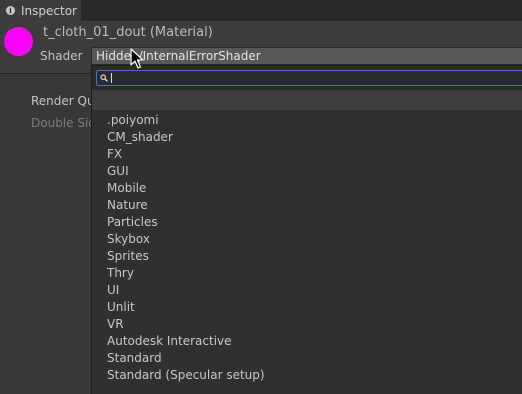 The image size is (522, 394). I want to click on tab-inspector-label: Inspector, so click(49, 10).